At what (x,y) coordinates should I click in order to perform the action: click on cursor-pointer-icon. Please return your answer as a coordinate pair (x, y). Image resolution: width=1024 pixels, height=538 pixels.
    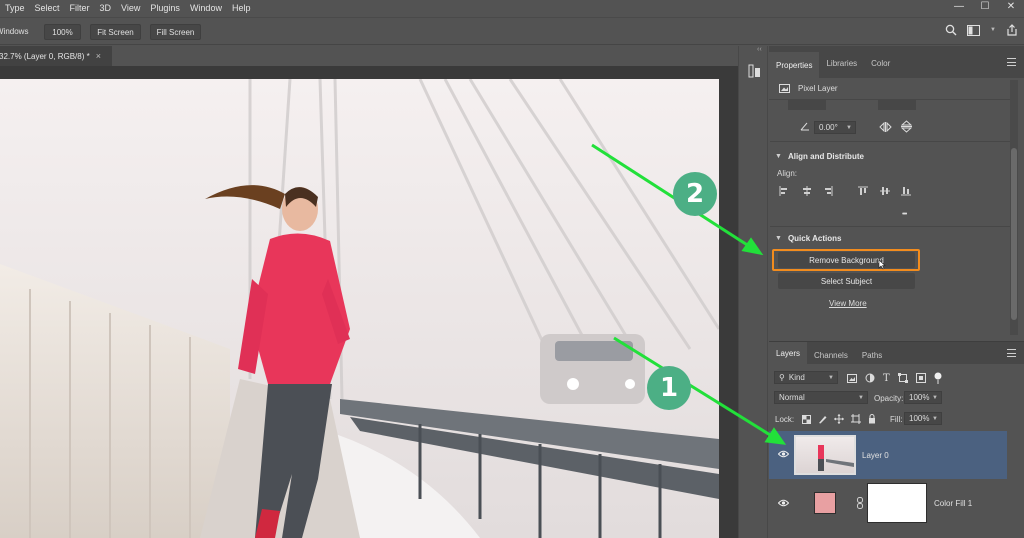
    Looking at the image, I should click on (882, 264).